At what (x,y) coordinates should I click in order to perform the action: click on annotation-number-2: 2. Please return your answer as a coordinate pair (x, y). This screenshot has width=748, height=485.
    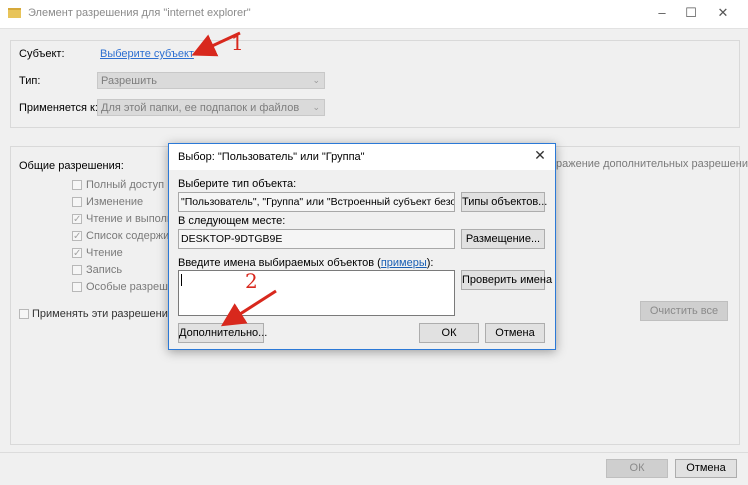
    Looking at the image, I should click on (251, 281).